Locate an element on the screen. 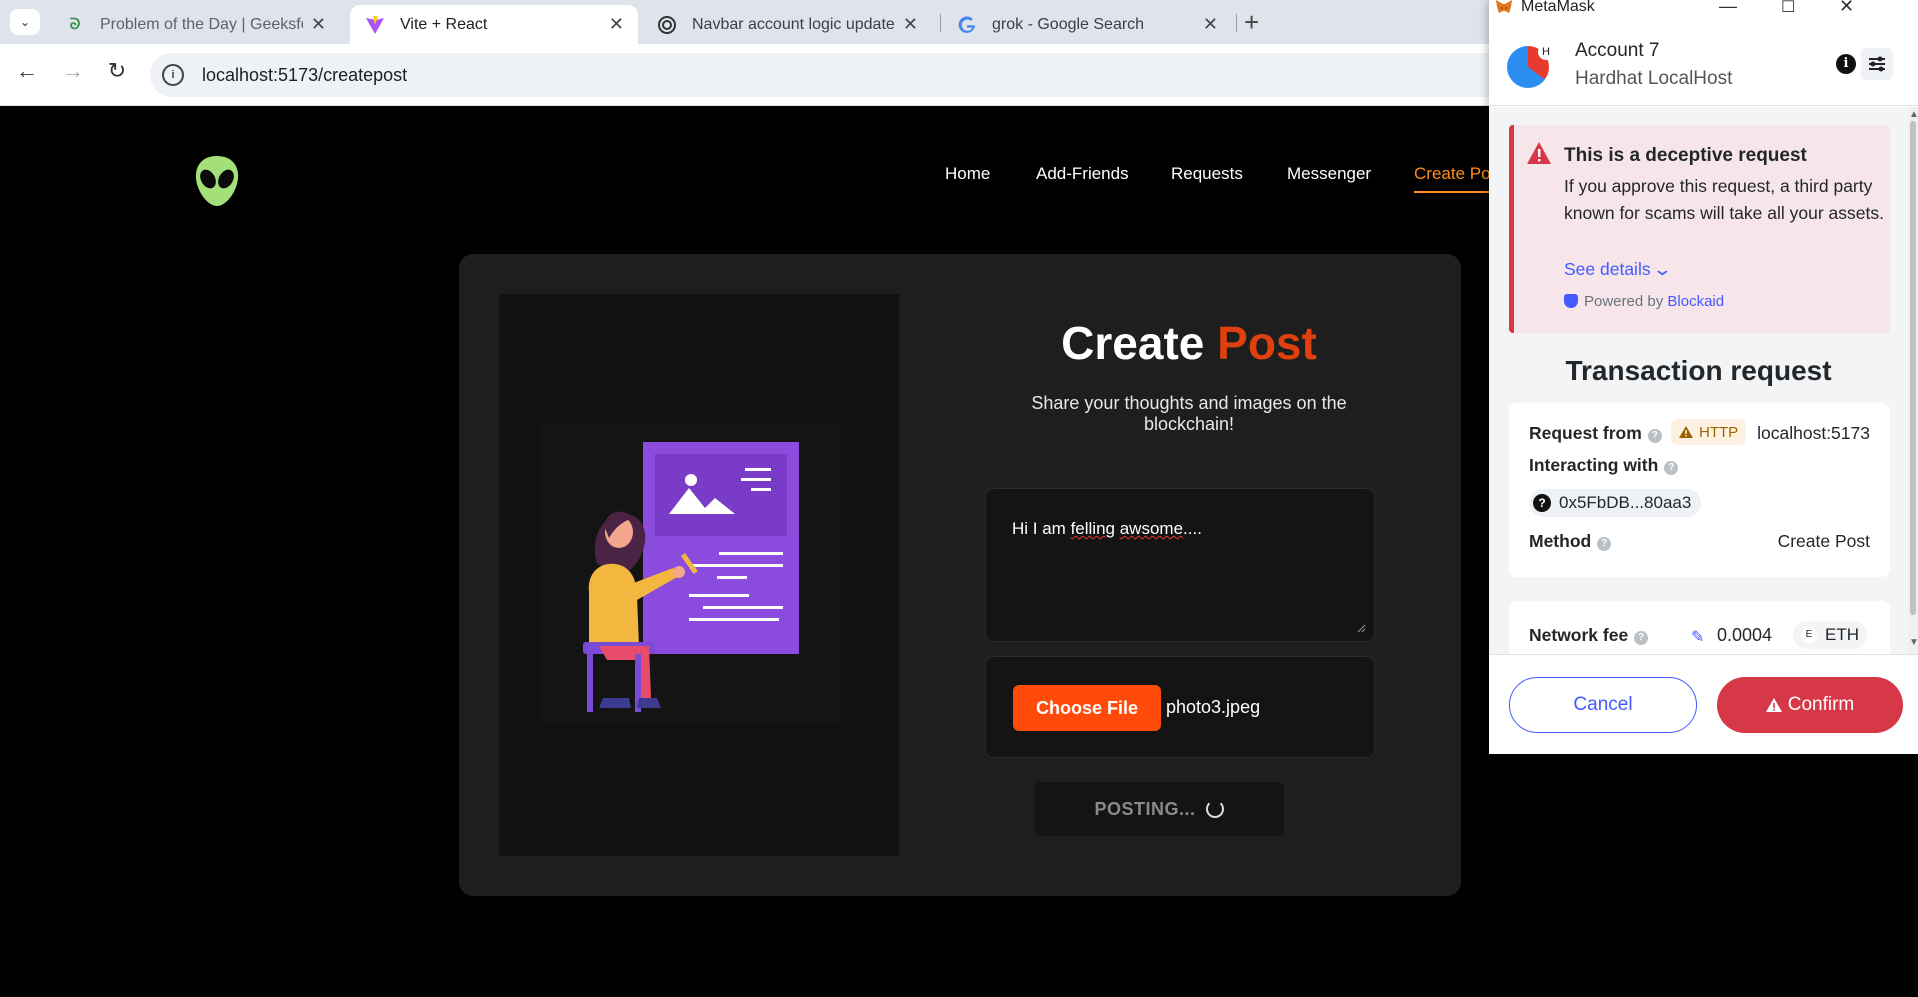 The image size is (1918, 997). metamask-footer: Cancel Confirm is located at coordinates (1703, 704).